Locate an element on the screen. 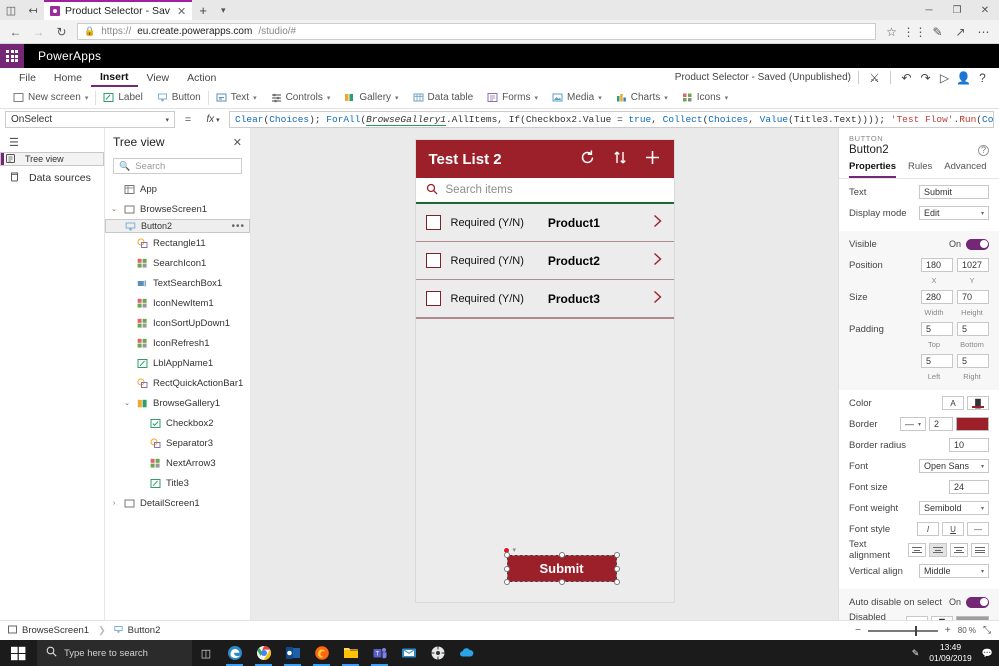 Image resolution: width=999 pixels, height=666 pixels. add-icon is located at coordinates (652, 159).